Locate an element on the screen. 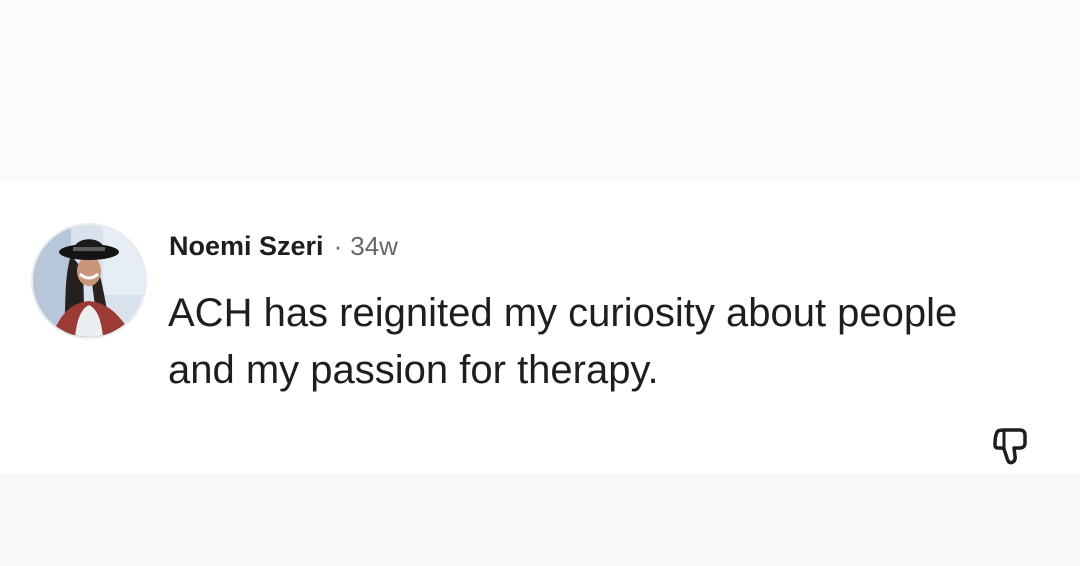  thumbs-down-icon is located at coordinates (1010, 446).